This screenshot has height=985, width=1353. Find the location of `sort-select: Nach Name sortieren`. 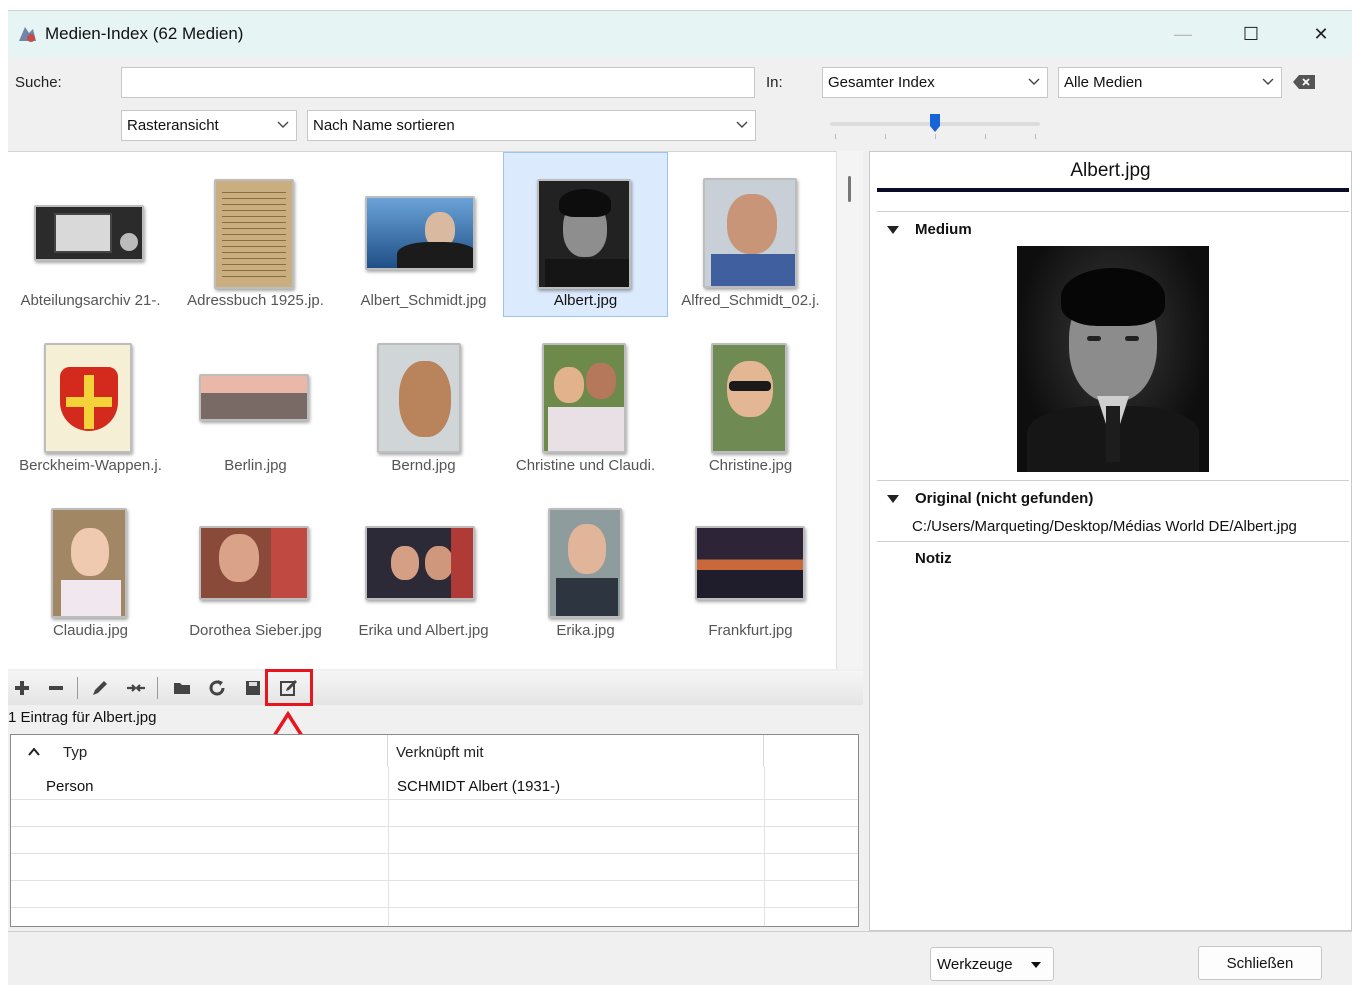

sort-select: Nach Name sortieren is located at coordinates (531, 125).